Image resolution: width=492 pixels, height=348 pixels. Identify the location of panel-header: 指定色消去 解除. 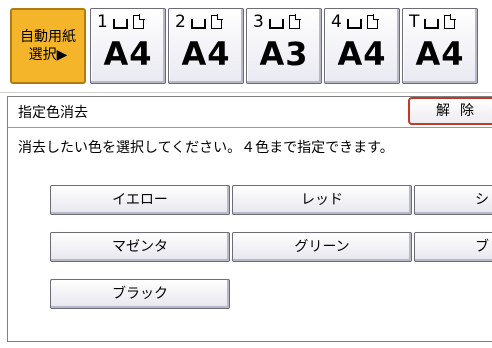
(250, 112).